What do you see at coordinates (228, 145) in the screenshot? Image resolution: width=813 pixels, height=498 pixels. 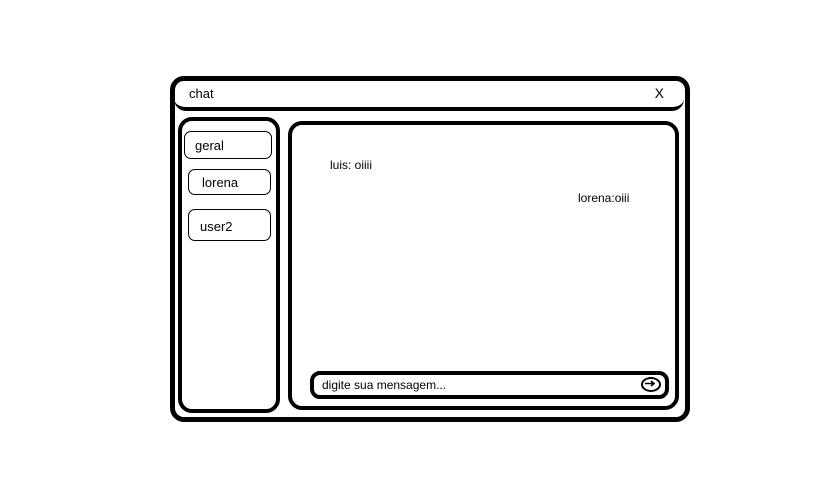 I see `sidebar-item-geral: geral` at bounding box center [228, 145].